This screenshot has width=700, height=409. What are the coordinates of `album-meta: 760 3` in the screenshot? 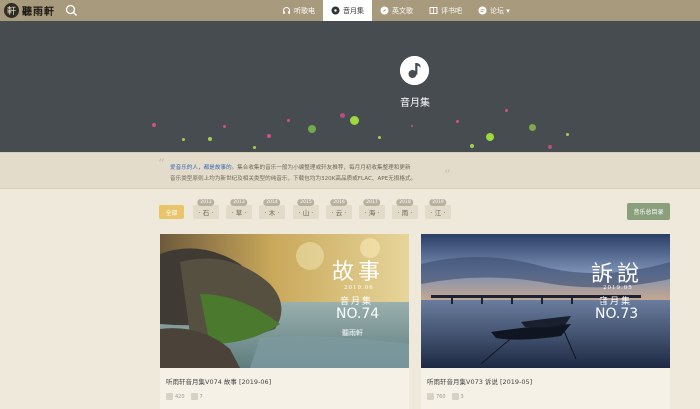 It's located at (446, 396).